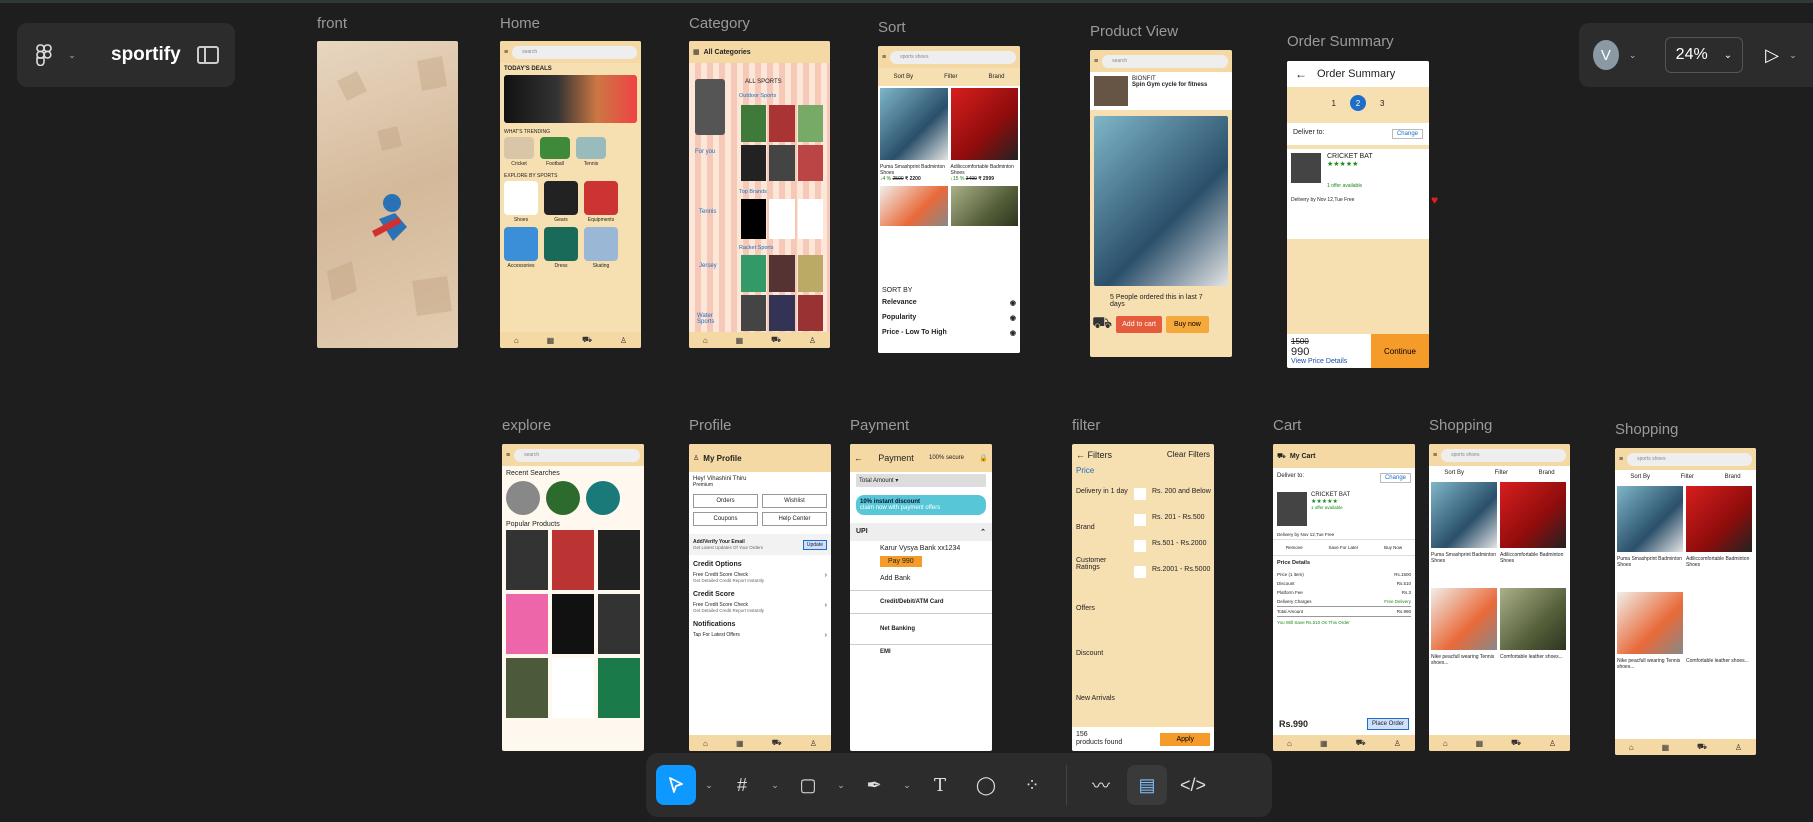 Image resolution: width=1813 pixels, height=822 pixels. I want to click on filter-category: Customer Ratings, so click(1102, 581).